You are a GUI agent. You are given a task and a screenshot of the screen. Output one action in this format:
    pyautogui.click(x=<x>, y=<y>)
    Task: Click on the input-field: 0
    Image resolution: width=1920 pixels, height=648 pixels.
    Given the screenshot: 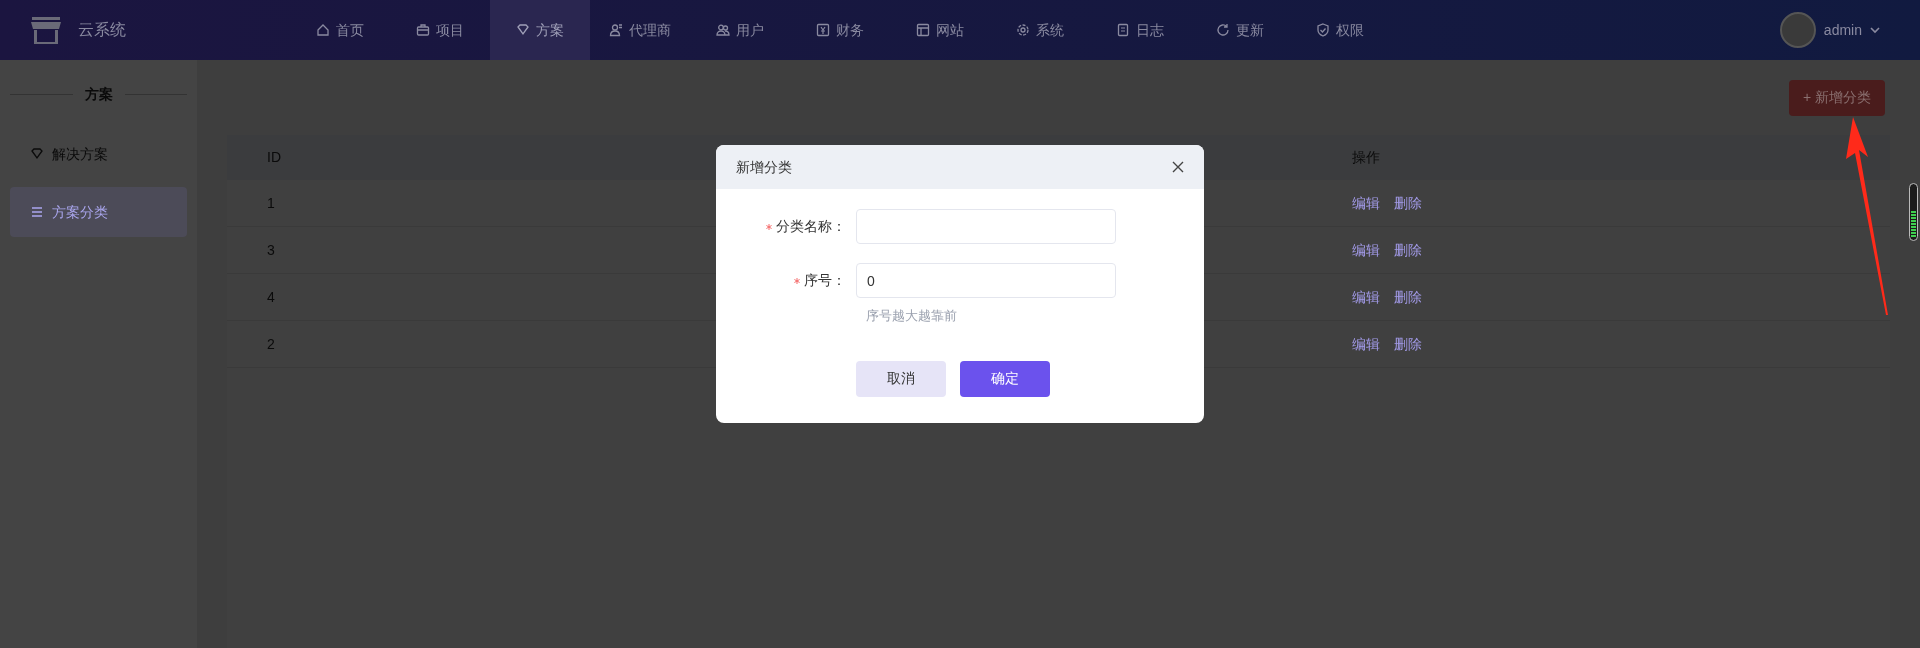 What is the action you would take?
    pyautogui.click(x=986, y=280)
    